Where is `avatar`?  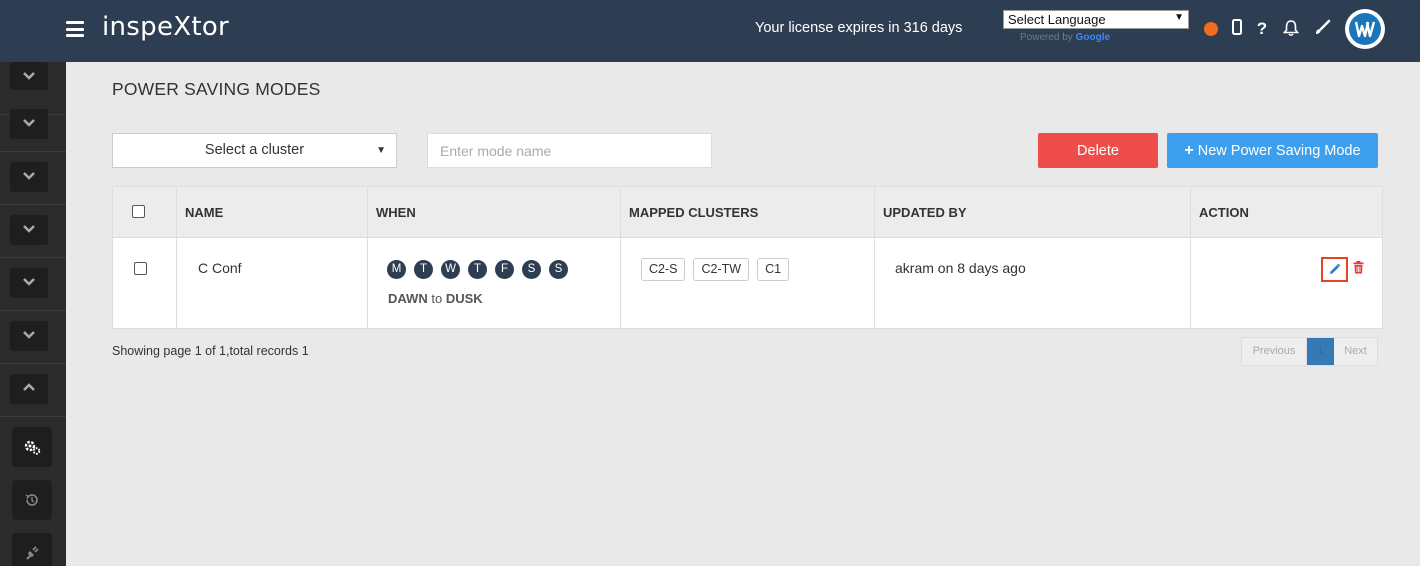 avatar is located at coordinates (1365, 29).